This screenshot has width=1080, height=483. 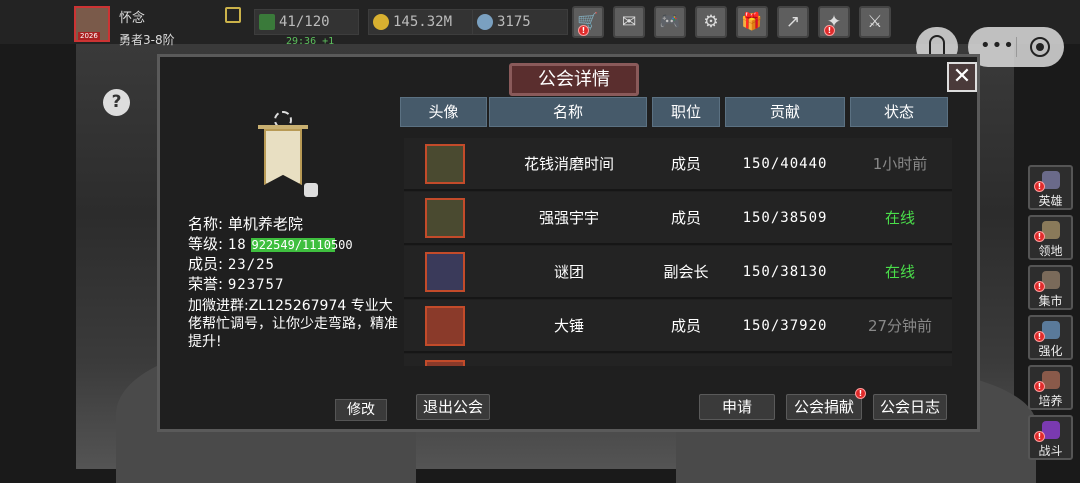 I want to click on side-menu-item-3: ! 强化, so click(x=1050, y=337).